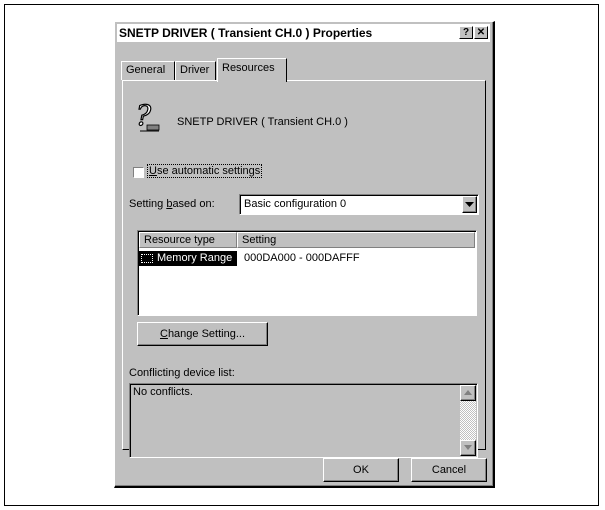 The width and height of the screenshot is (605, 510). What do you see at coordinates (163, 392) in the screenshot?
I see `conflicts-text: No conflicts.` at bounding box center [163, 392].